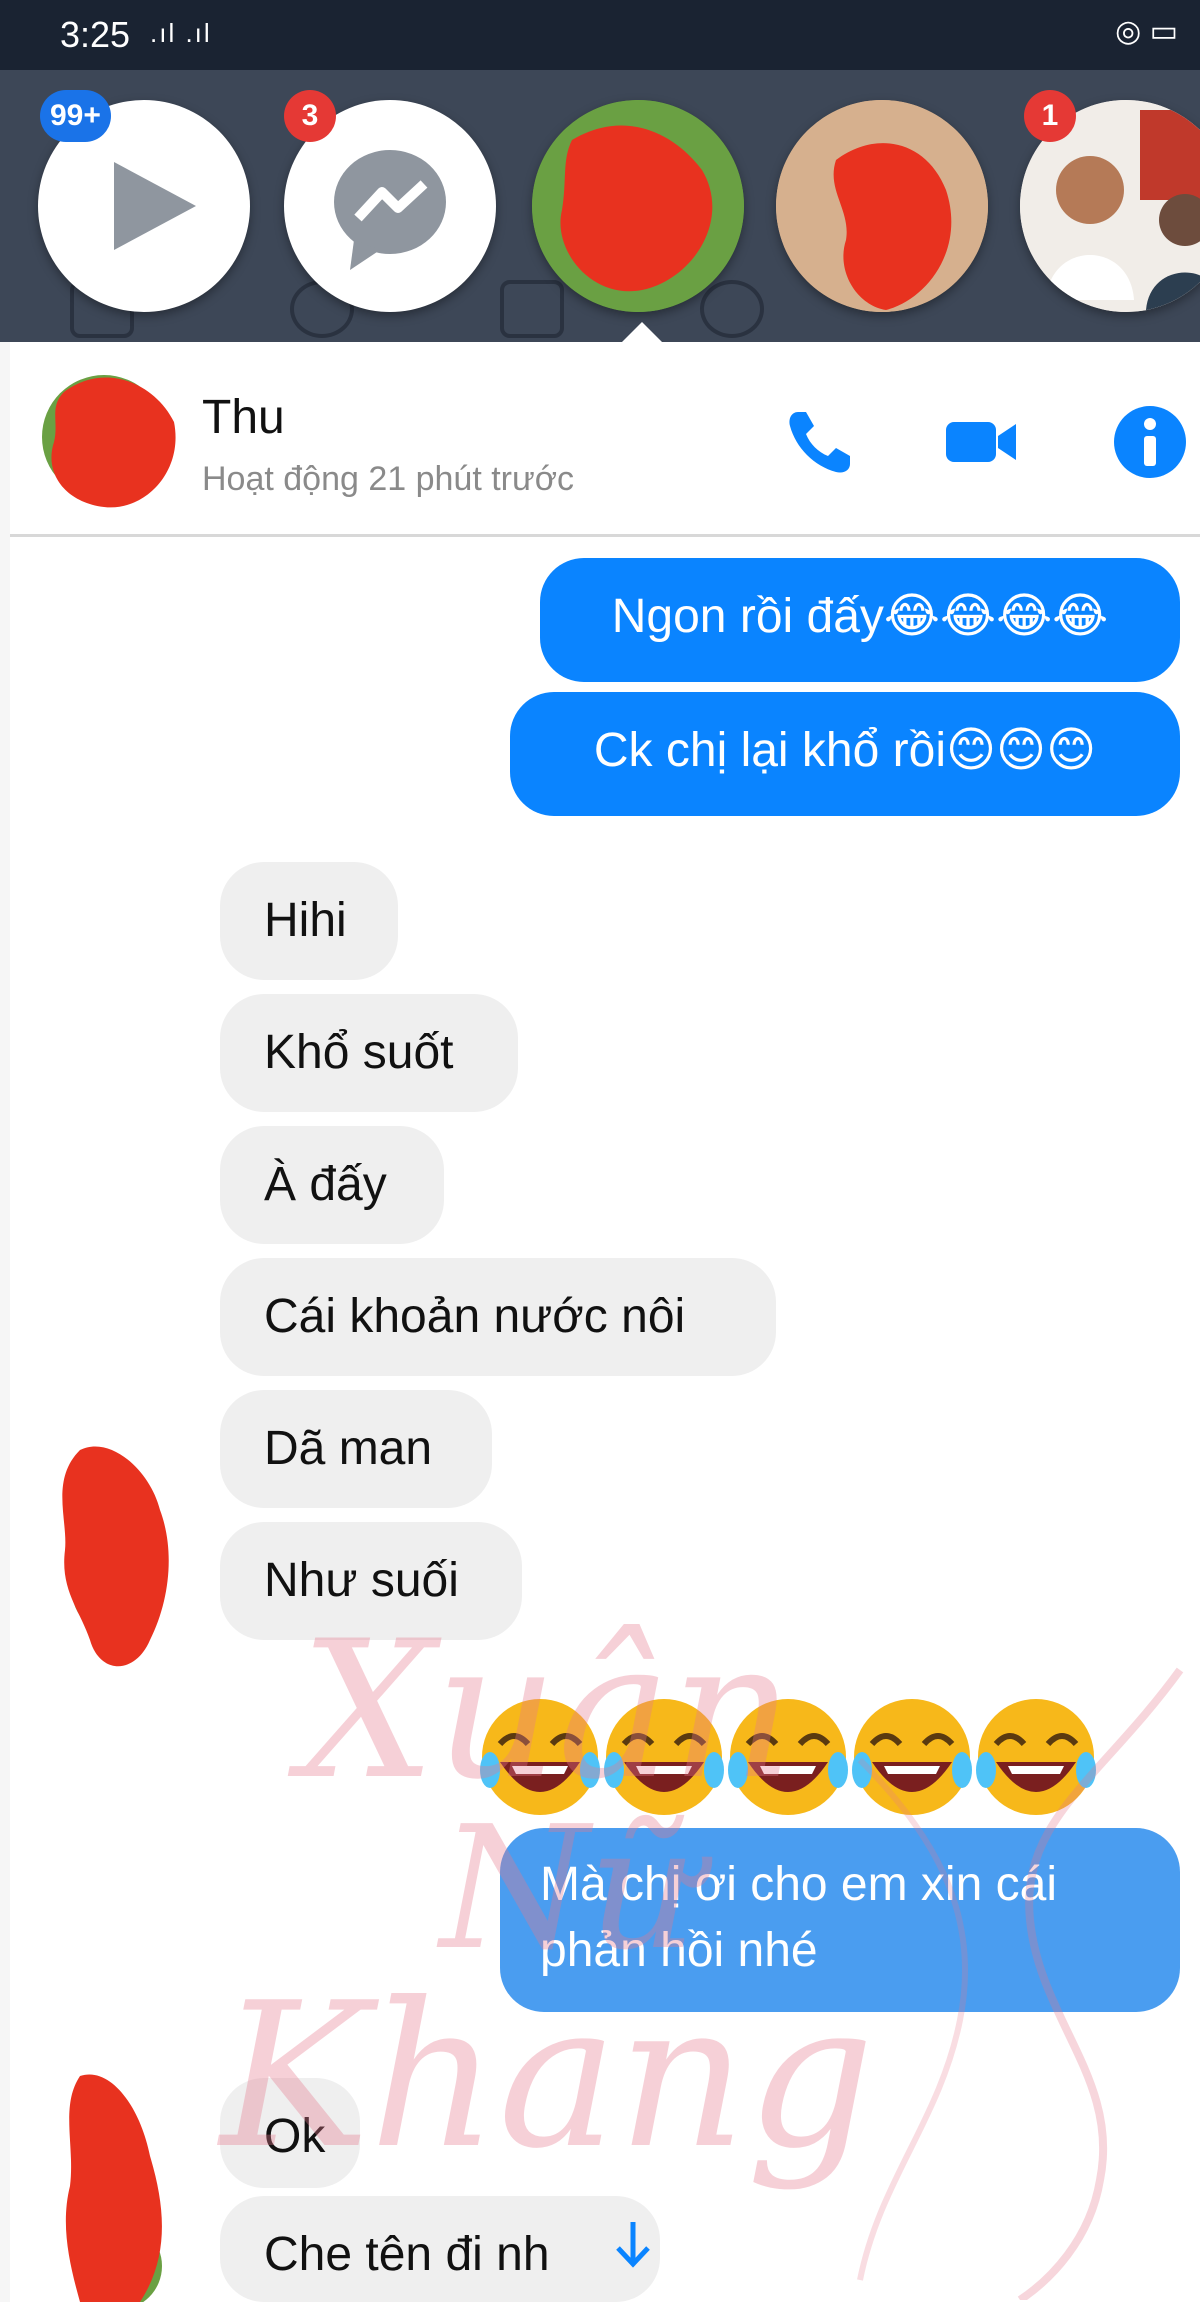  What do you see at coordinates (605, 439) in the screenshot?
I see `chat-header: Thu Hoạt động 21 phút trước` at bounding box center [605, 439].